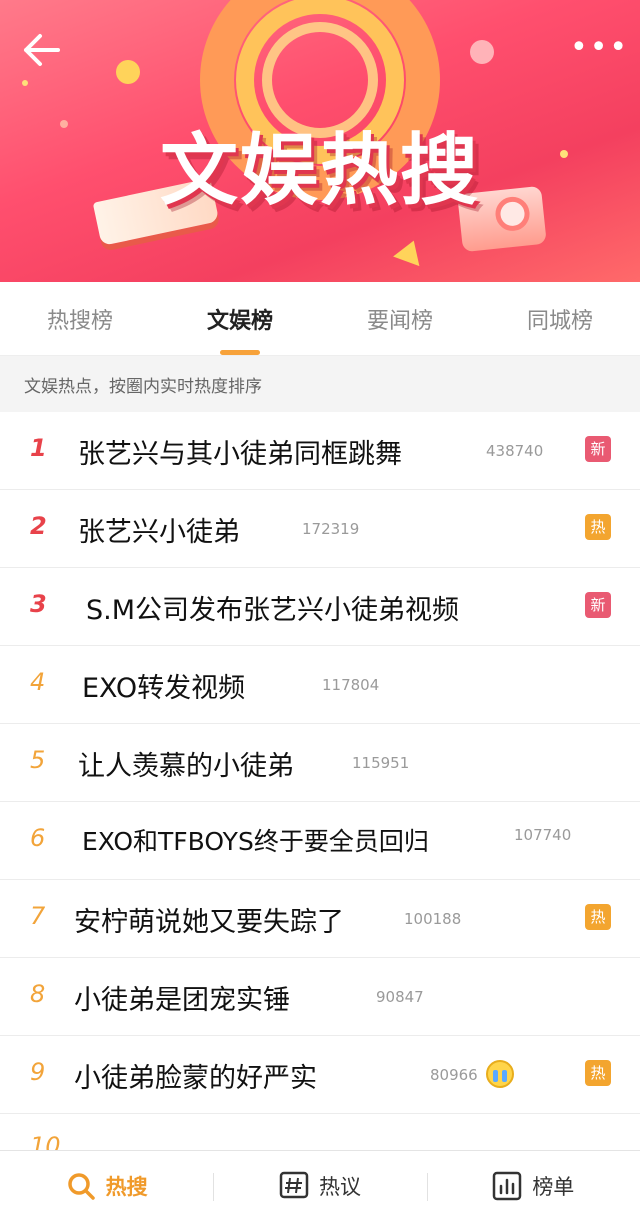  I want to click on list-item: 9 小徒弟脸蒙的好严实 80966 热, so click(320, 1075).